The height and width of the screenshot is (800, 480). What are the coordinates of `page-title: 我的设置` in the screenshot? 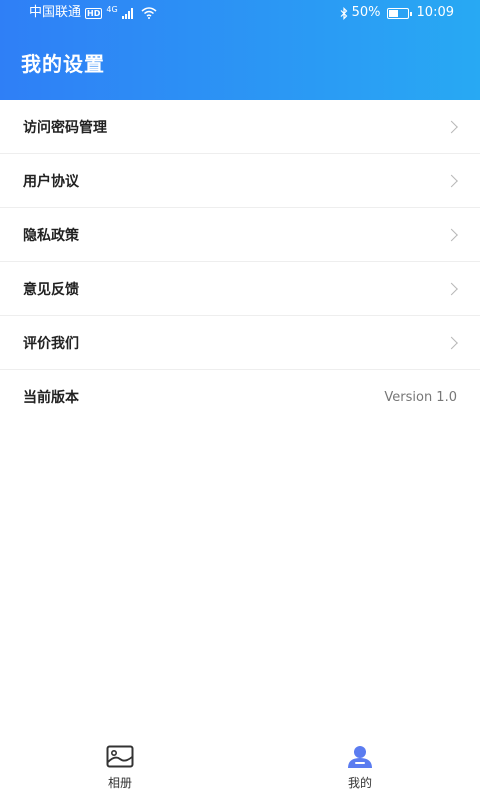 It's located at (63, 64).